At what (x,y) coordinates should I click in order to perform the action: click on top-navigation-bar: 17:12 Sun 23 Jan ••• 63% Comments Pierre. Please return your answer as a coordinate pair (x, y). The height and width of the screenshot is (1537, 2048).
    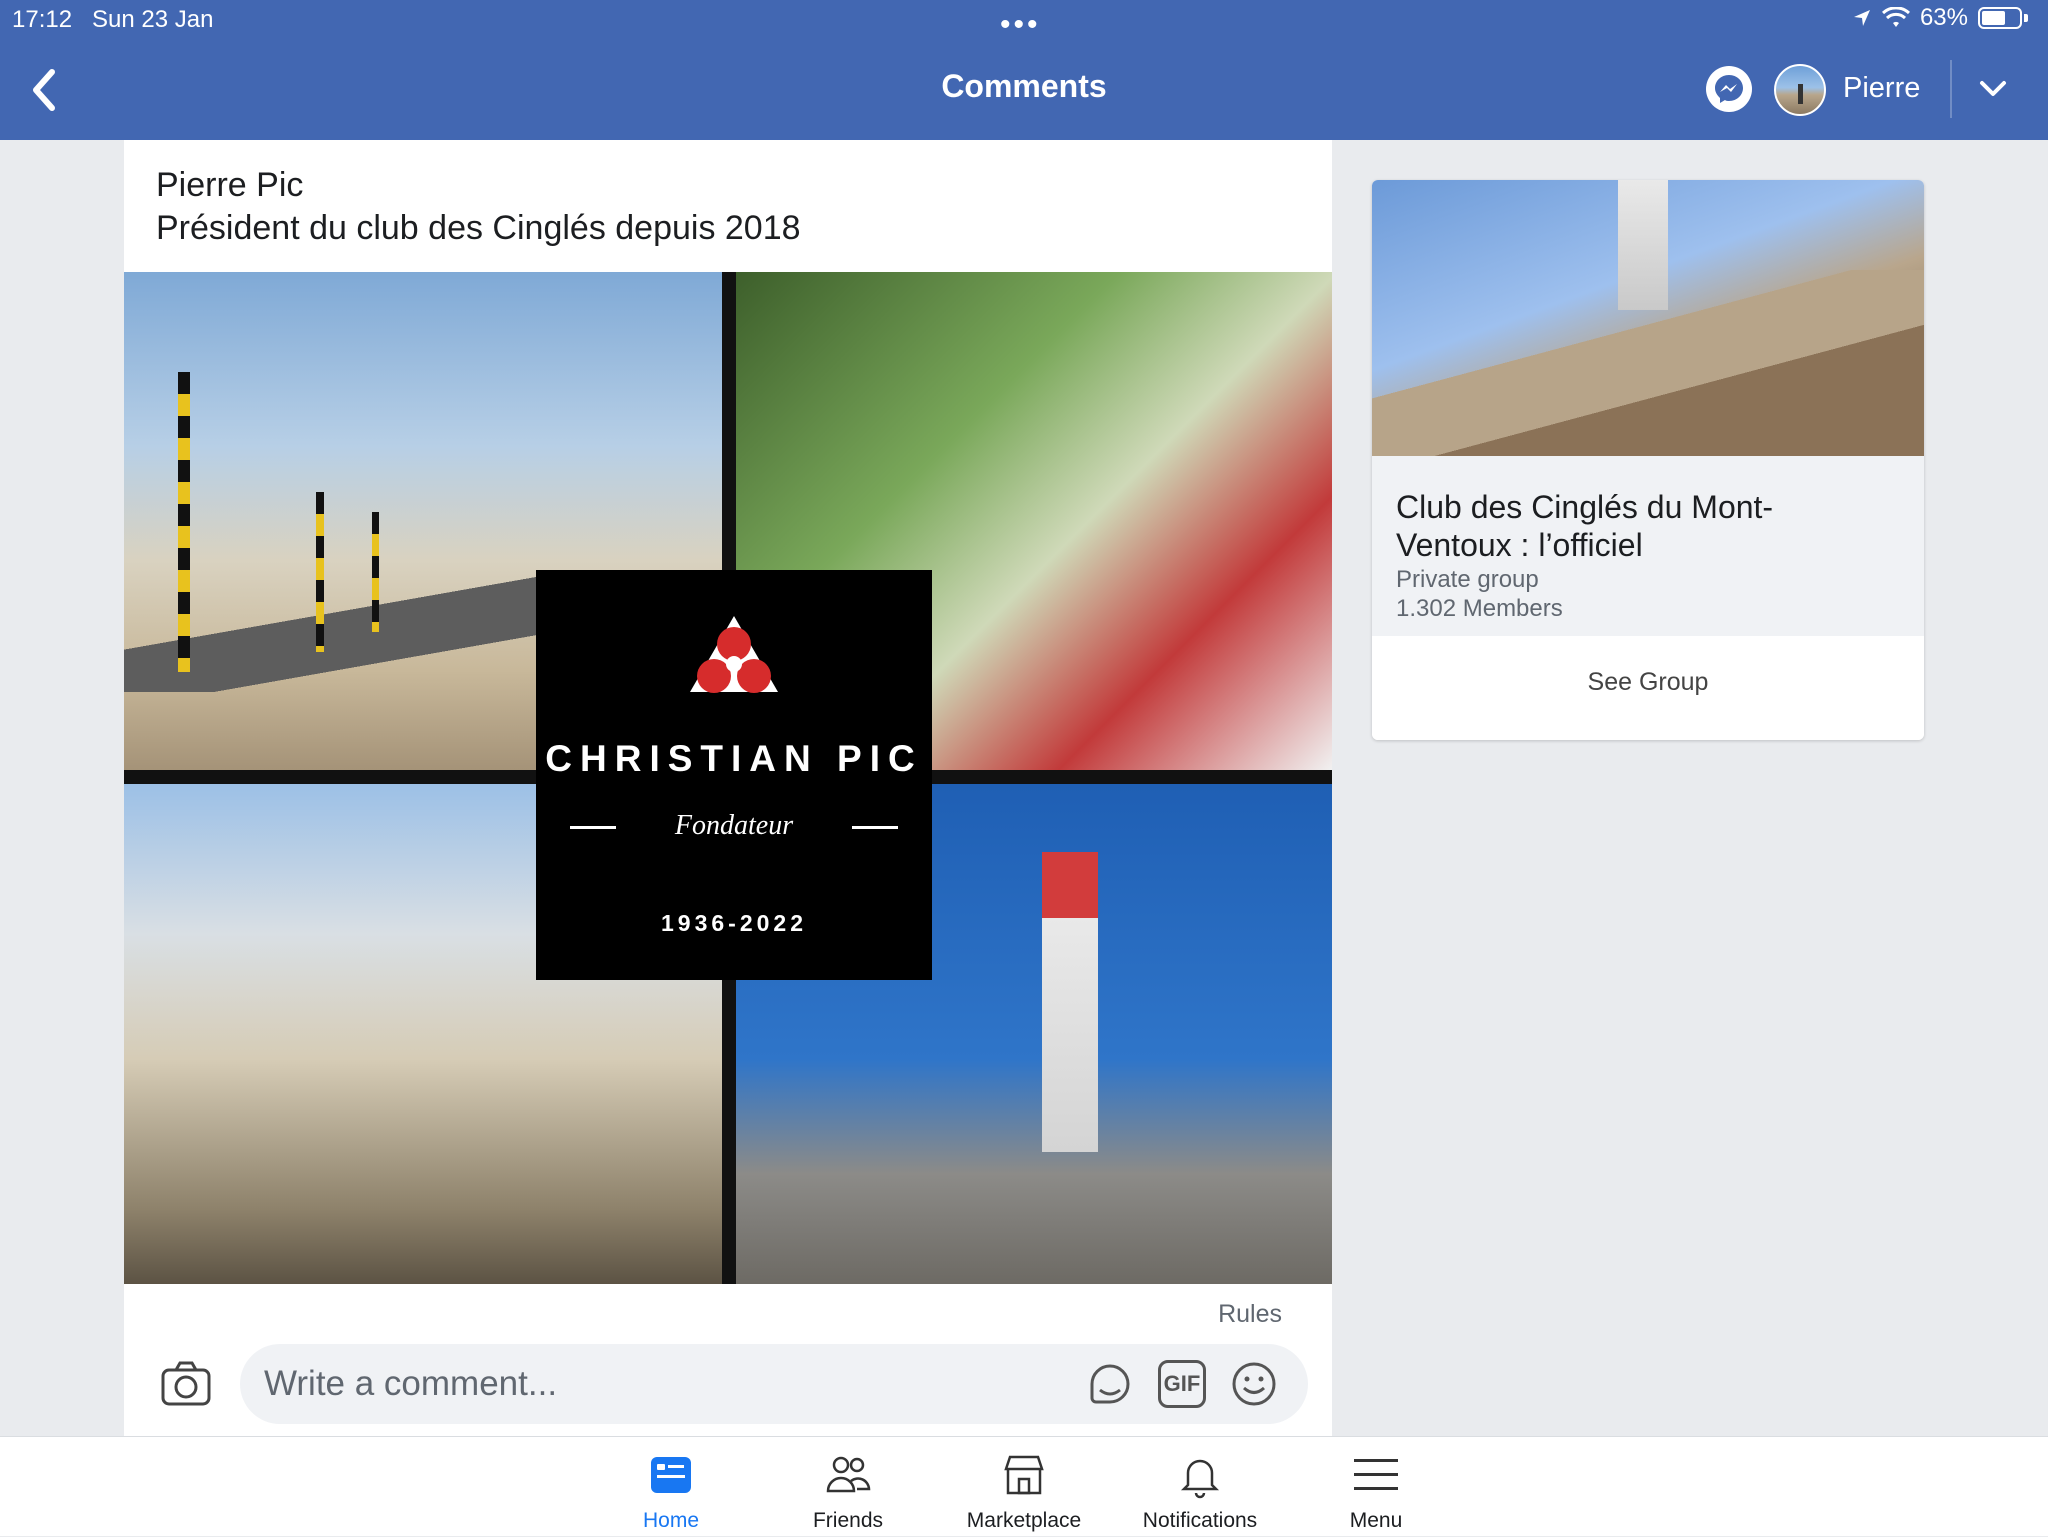
    Looking at the image, I should click on (1024, 70).